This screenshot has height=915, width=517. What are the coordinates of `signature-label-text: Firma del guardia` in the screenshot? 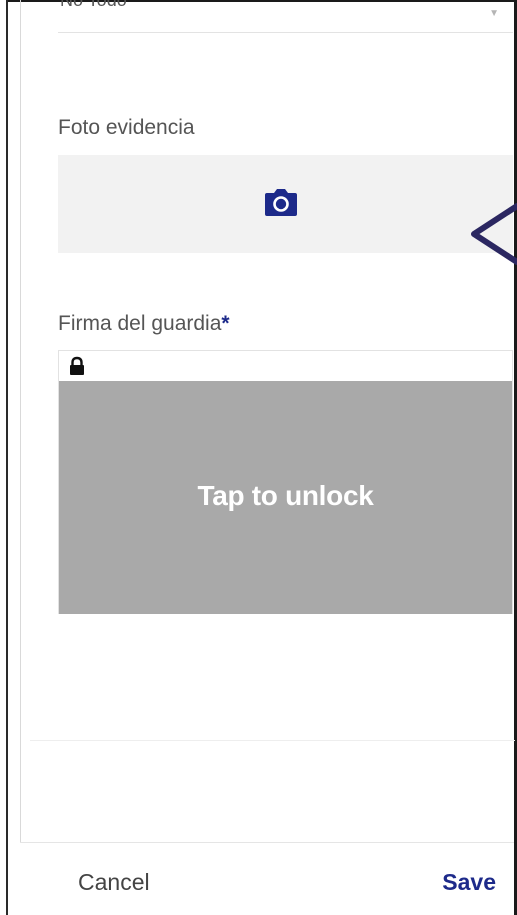 It's located at (140, 323).